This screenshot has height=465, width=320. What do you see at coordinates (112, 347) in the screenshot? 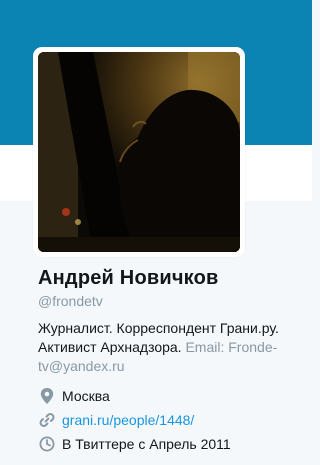
I see `bio-line-2: Активист Архнадзора.` at bounding box center [112, 347].